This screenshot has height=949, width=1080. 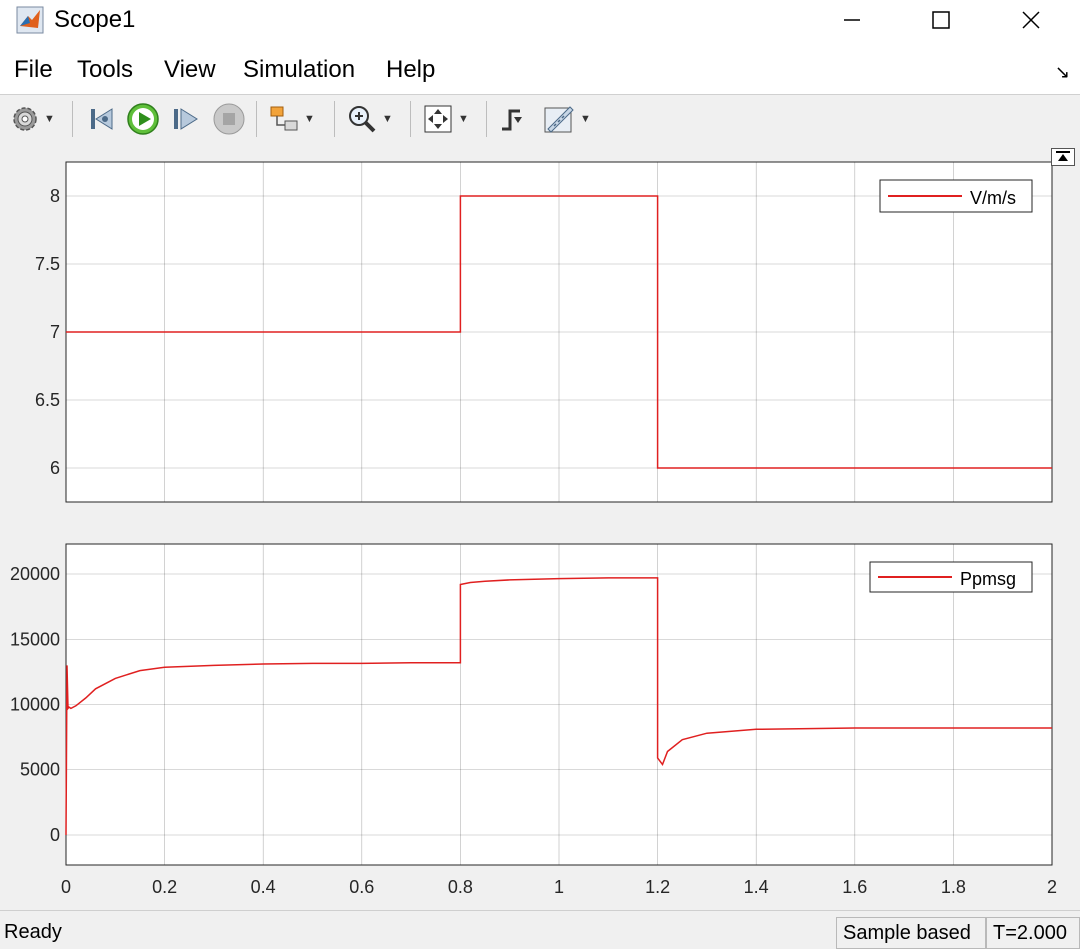 What do you see at coordinates (1063, 157) in the screenshot?
I see `pin-icon` at bounding box center [1063, 157].